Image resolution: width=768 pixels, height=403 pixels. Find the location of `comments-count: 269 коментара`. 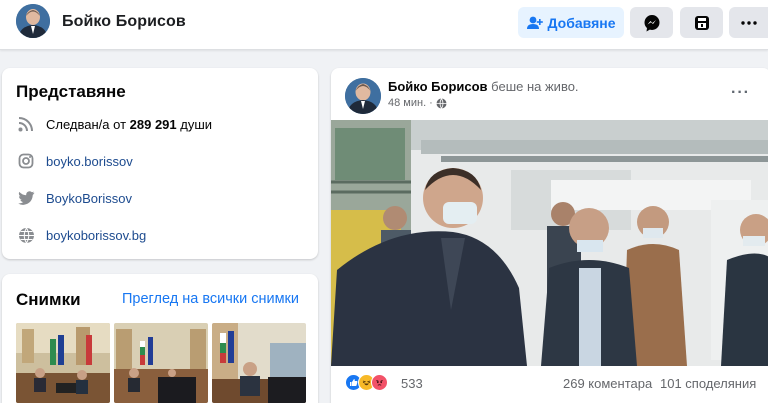

comments-count: 269 коментара is located at coordinates (607, 383).